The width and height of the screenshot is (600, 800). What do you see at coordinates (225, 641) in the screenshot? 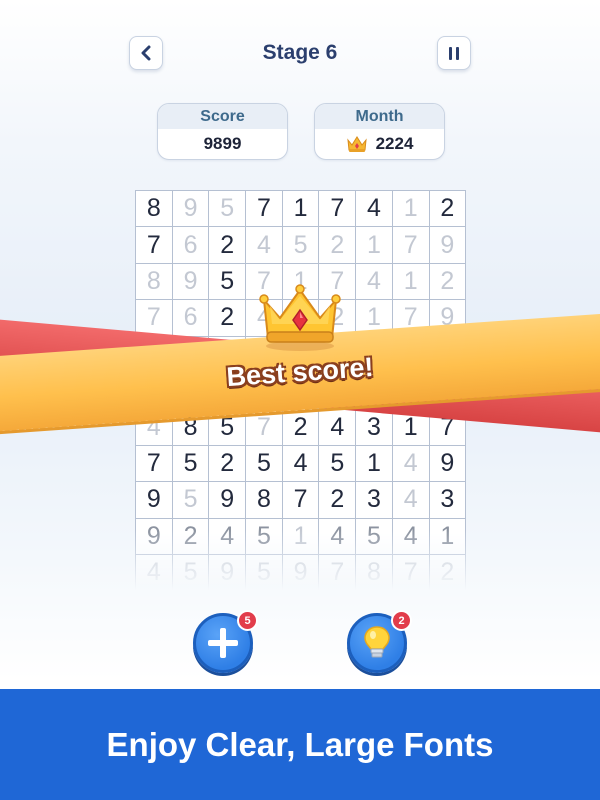
I see `add-numbers-button: 5` at bounding box center [225, 641].